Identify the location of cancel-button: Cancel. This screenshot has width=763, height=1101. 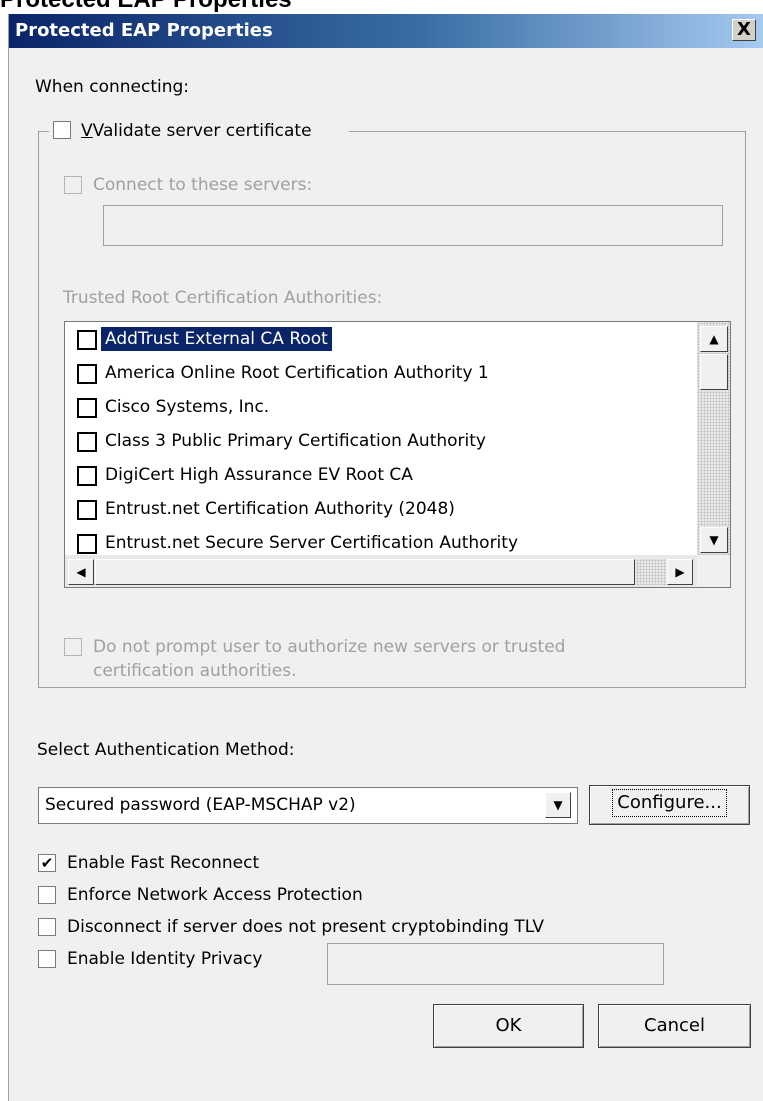
(674, 1026).